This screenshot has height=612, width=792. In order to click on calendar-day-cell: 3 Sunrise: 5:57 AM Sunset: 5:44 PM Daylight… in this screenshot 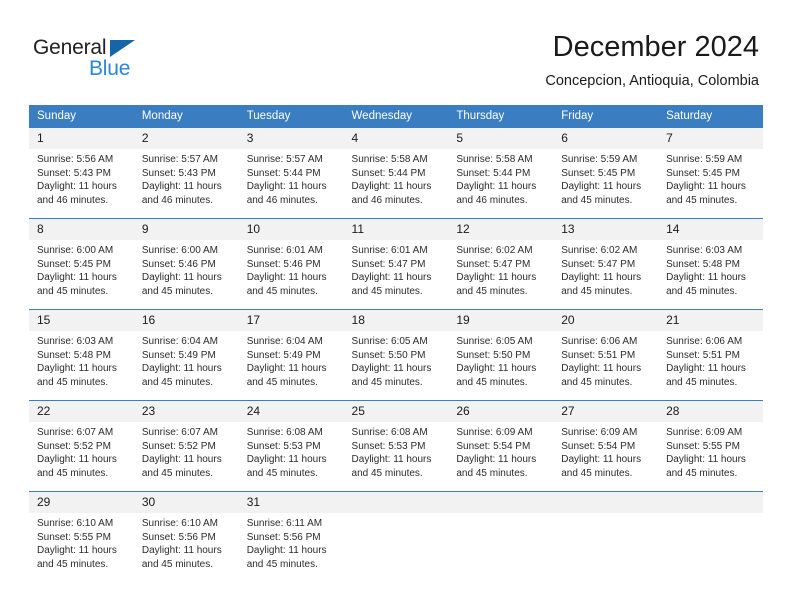, I will do `click(291, 173)`.